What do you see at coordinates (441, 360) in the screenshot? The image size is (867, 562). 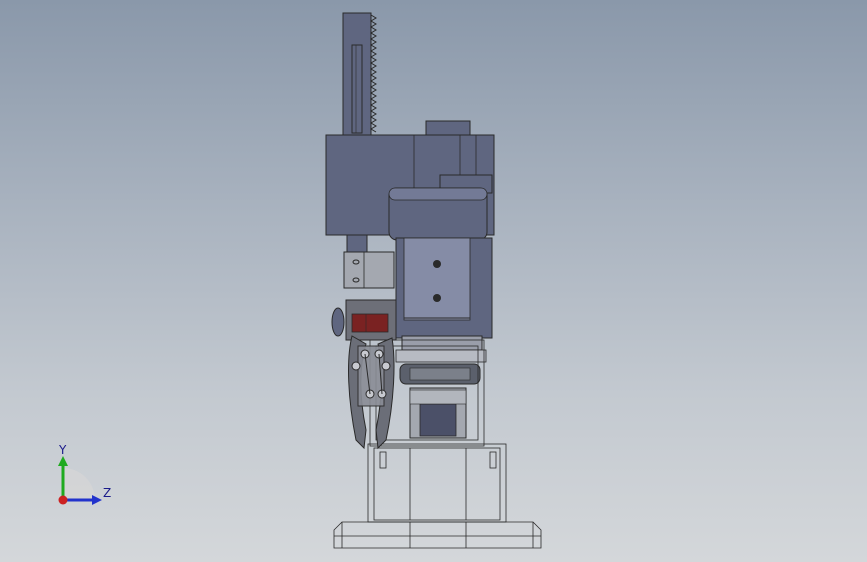 I see `coupling-stack` at bounding box center [441, 360].